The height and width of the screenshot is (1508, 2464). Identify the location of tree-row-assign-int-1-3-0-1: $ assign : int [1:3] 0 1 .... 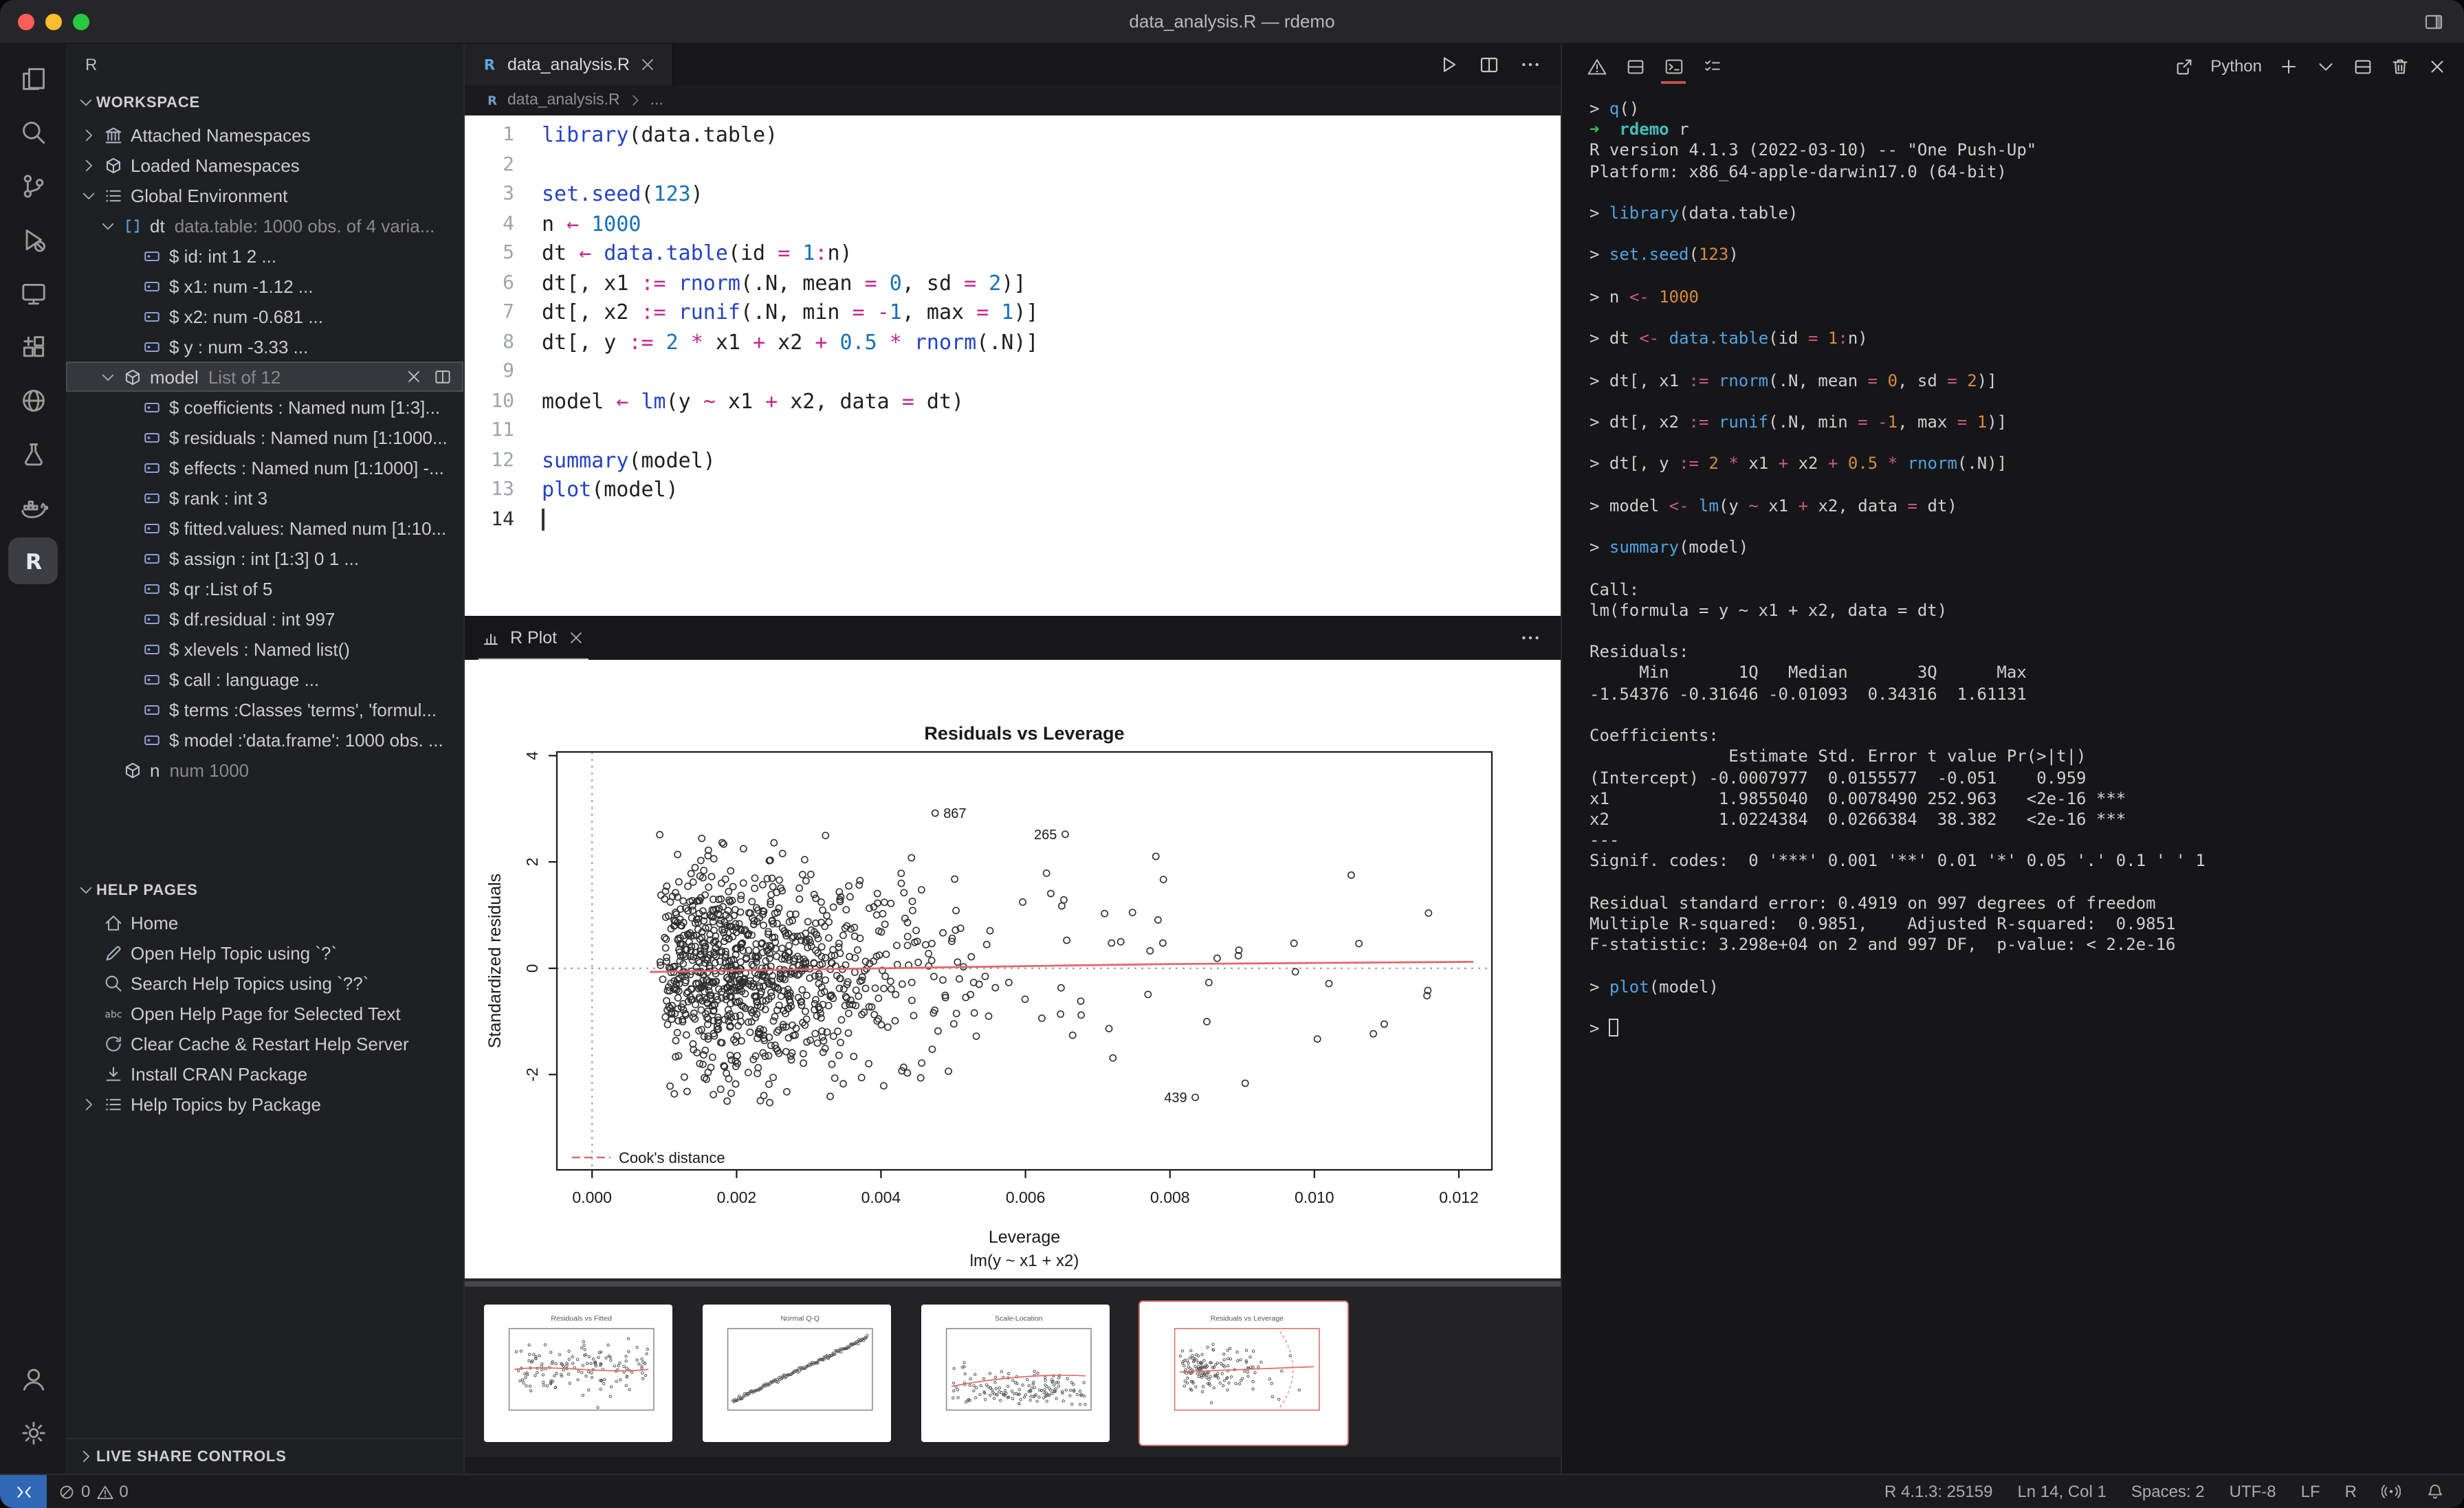
(264, 558).